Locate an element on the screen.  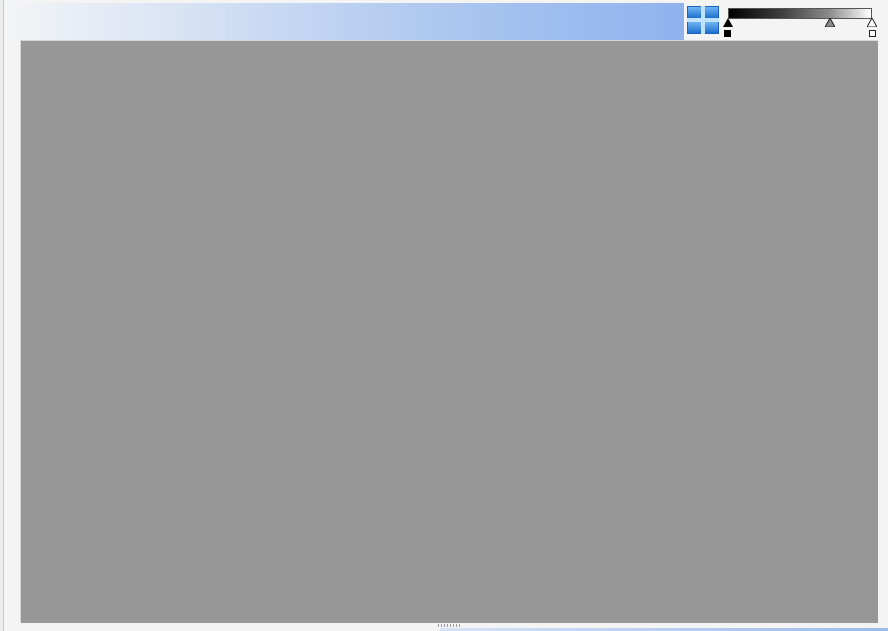
end-color-swatch is located at coordinates (872, 33).